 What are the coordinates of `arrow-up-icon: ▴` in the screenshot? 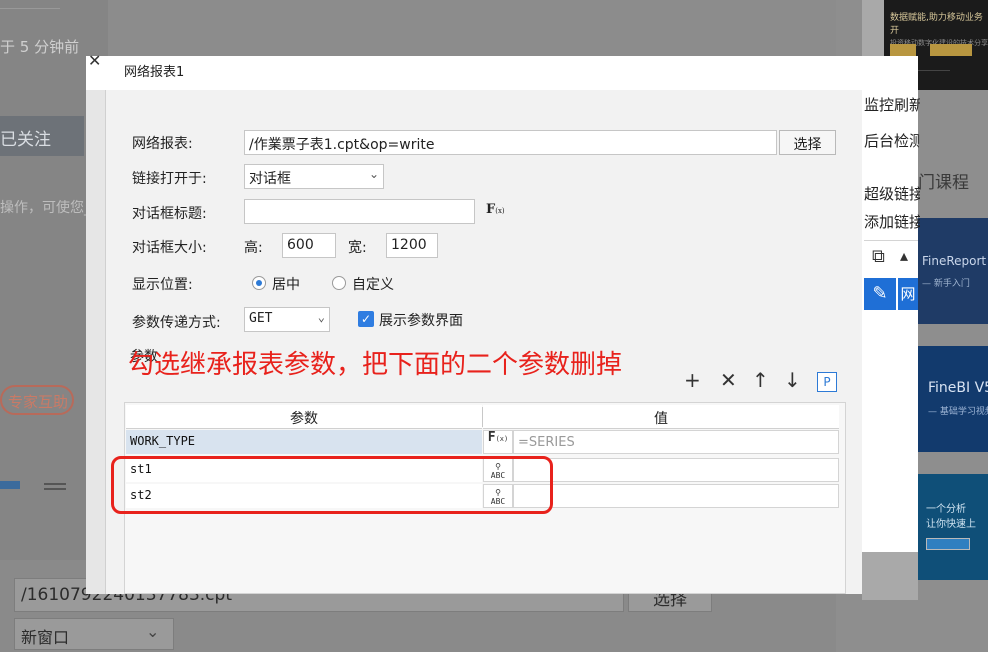 It's located at (904, 255).